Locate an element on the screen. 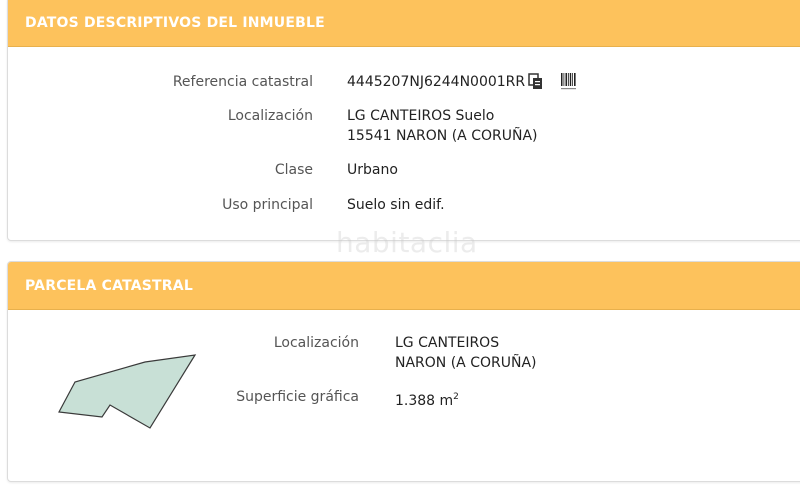  localizacion-line2: 15541 NARON (A CORUÑA) is located at coordinates (442, 136).